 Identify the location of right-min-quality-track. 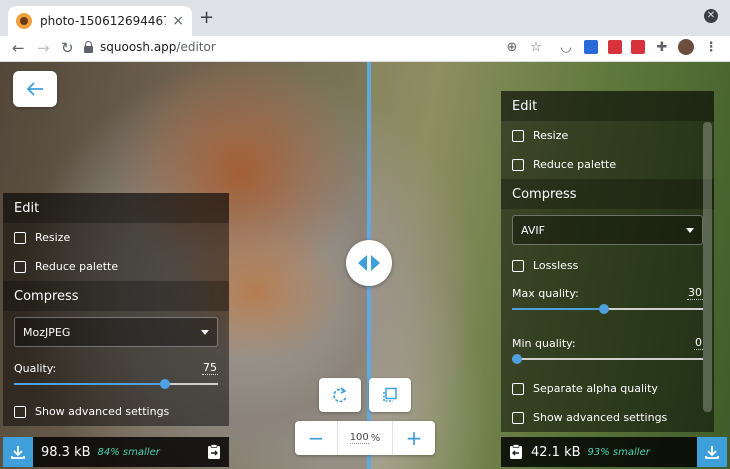
(607, 359).